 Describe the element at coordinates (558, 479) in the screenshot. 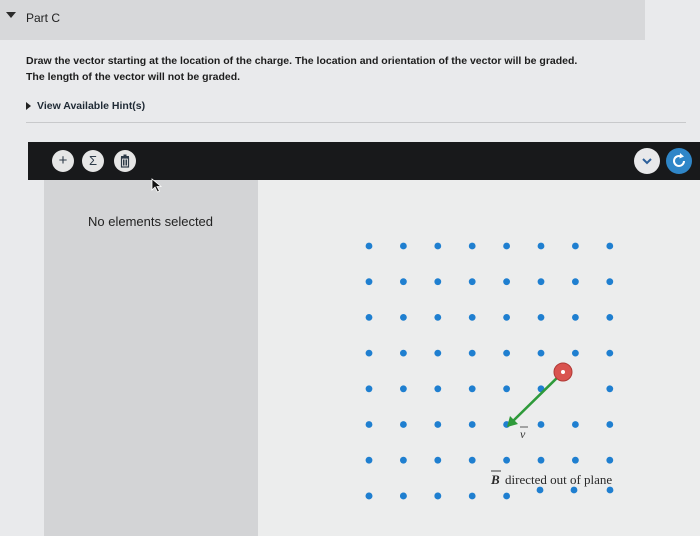

I see `field-caption: directed out of plane` at that location.